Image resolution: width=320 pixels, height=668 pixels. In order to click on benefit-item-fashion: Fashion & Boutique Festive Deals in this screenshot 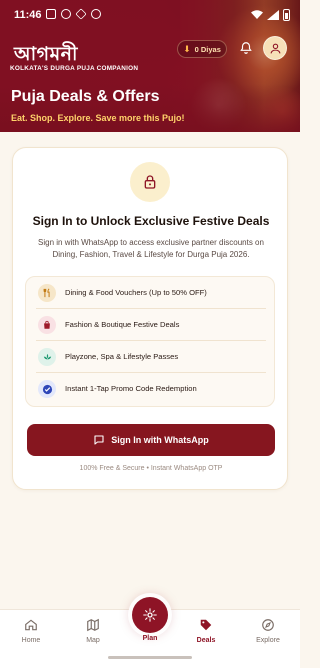, I will do `click(151, 325)`.